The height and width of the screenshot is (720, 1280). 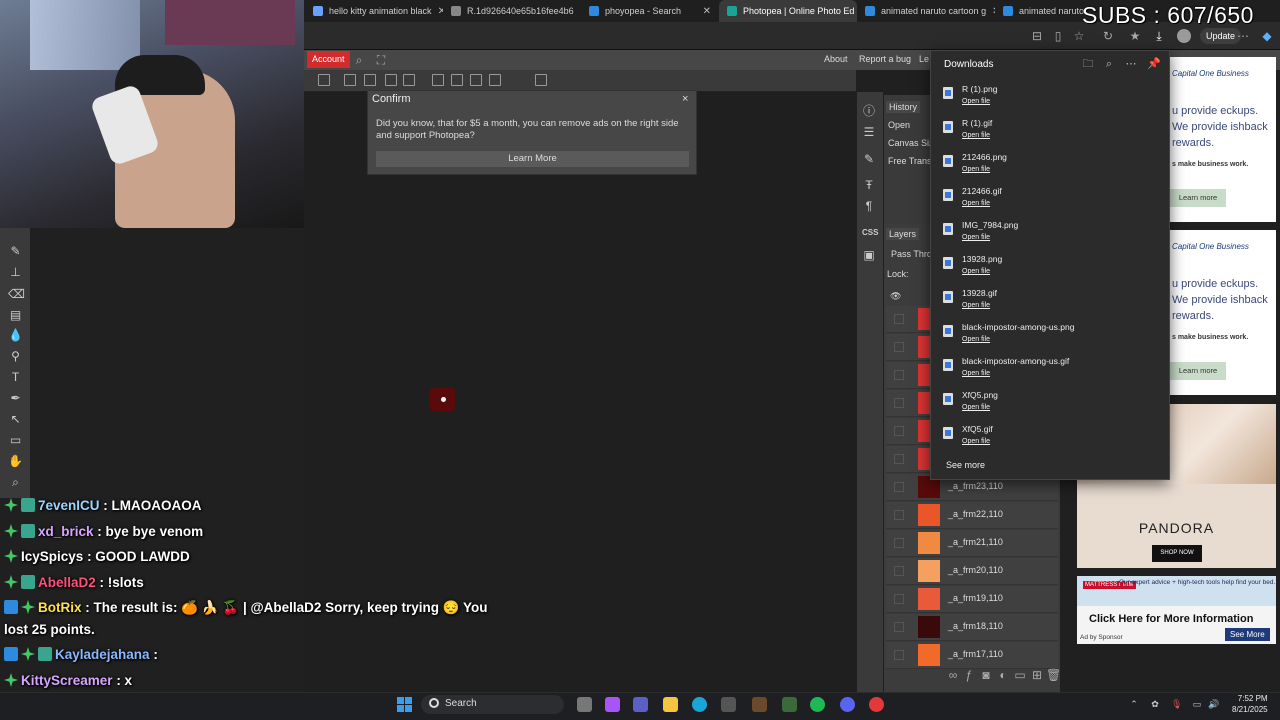 I want to click on hand-tool-icon: ✋, so click(x=15, y=461).